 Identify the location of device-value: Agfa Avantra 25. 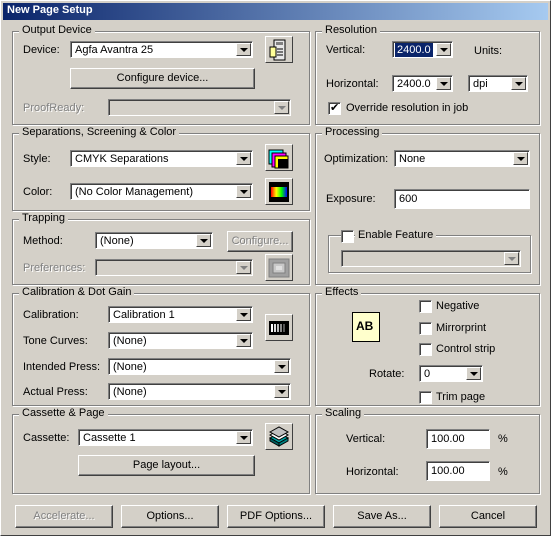
(114, 50).